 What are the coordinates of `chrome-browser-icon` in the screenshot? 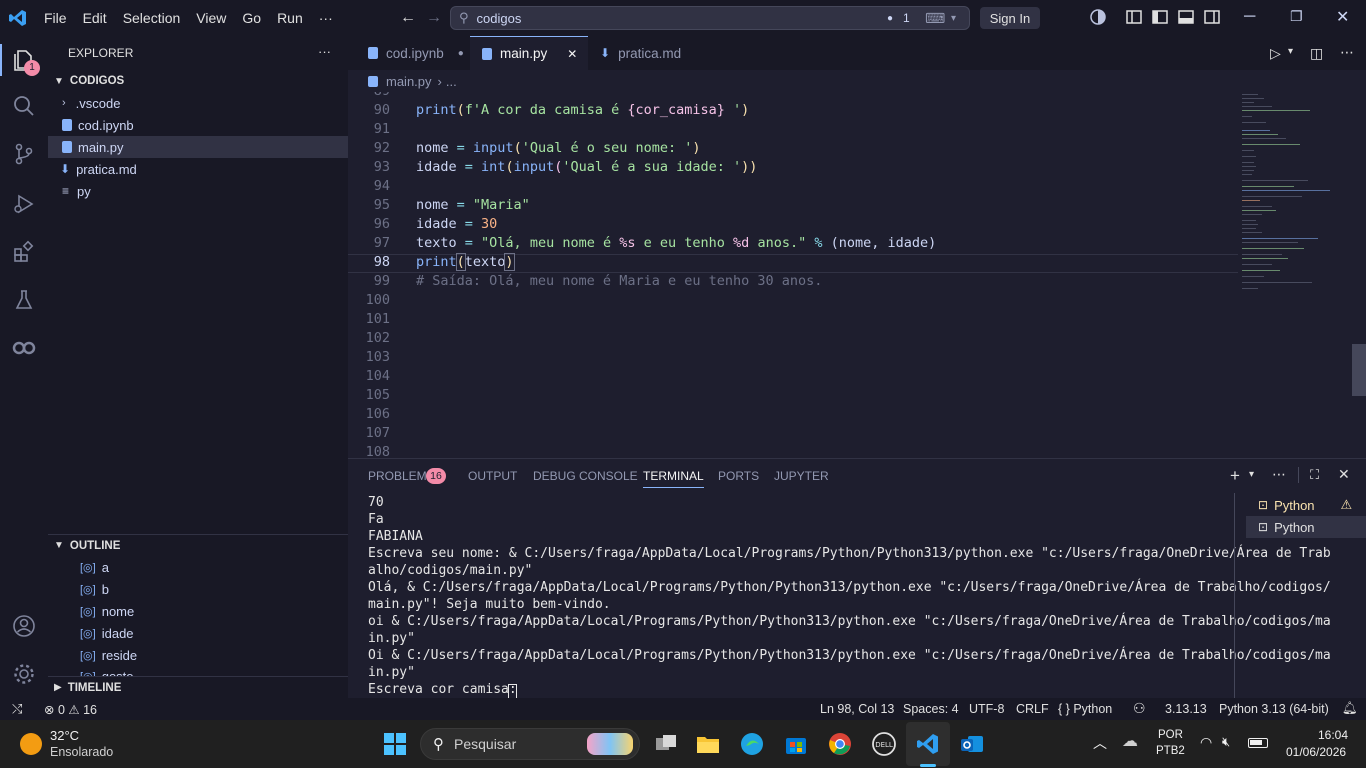 It's located at (840, 744).